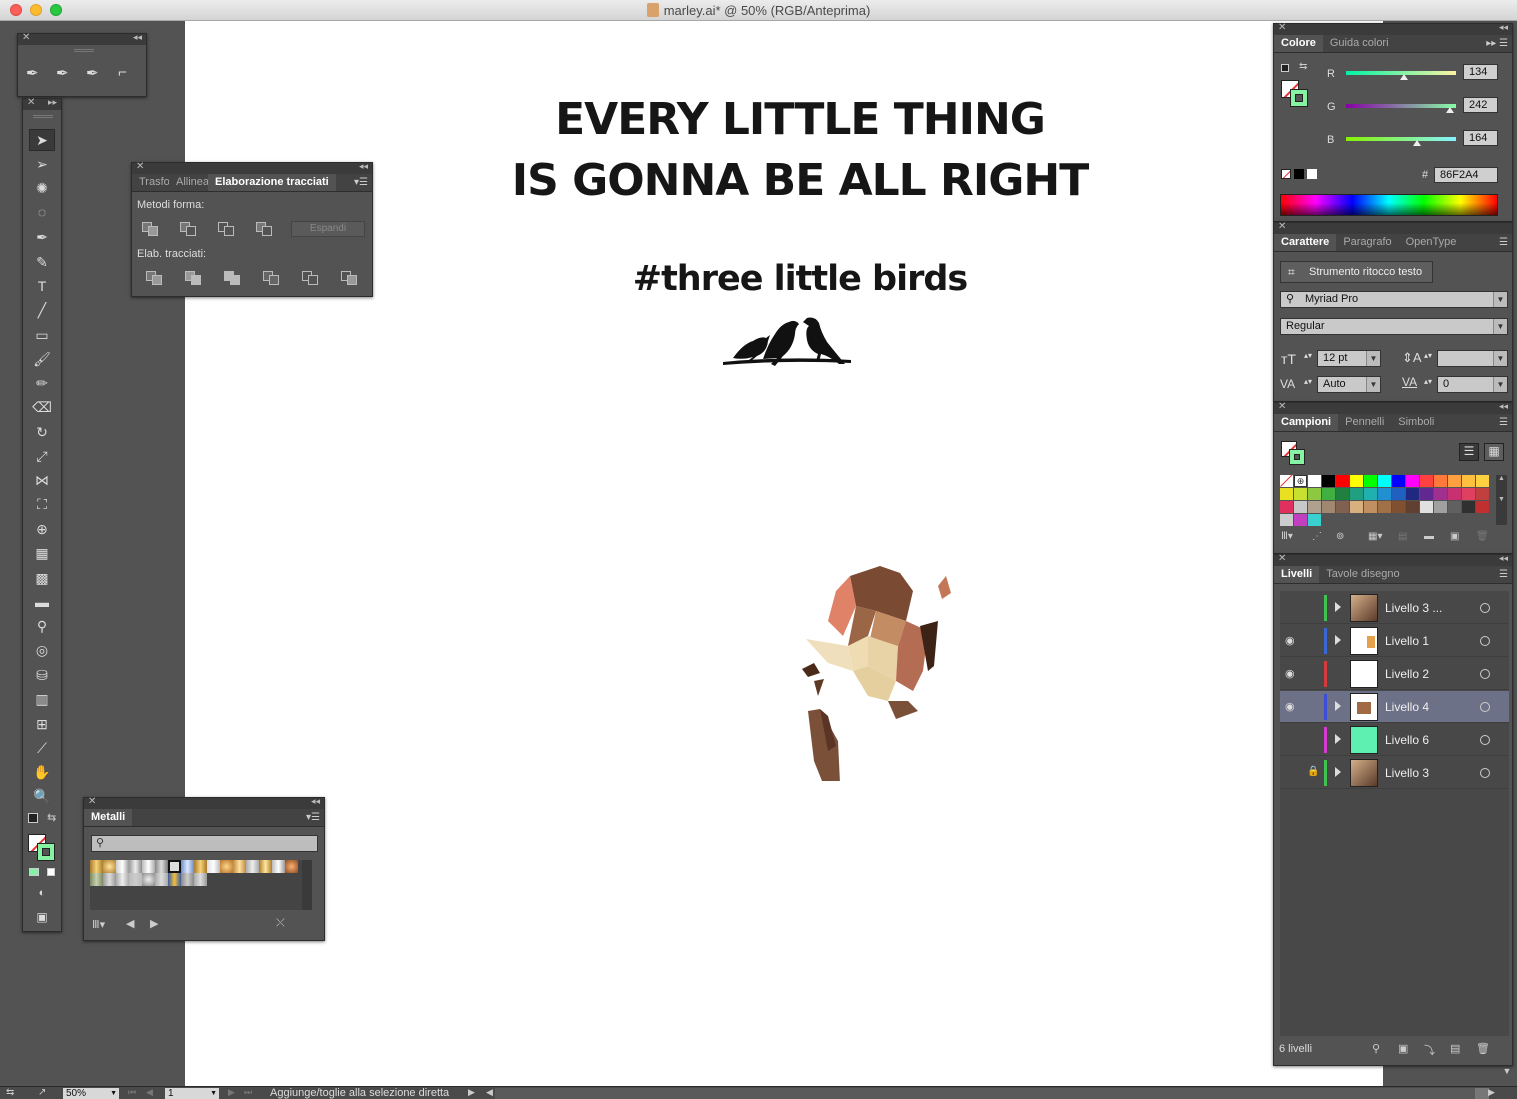  I want to click on exclude-icon, so click(265, 229).